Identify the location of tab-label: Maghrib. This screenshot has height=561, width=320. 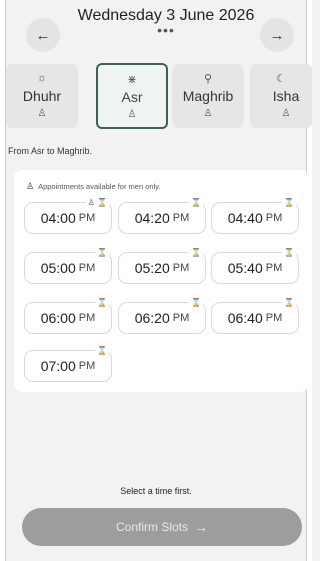
(208, 96).